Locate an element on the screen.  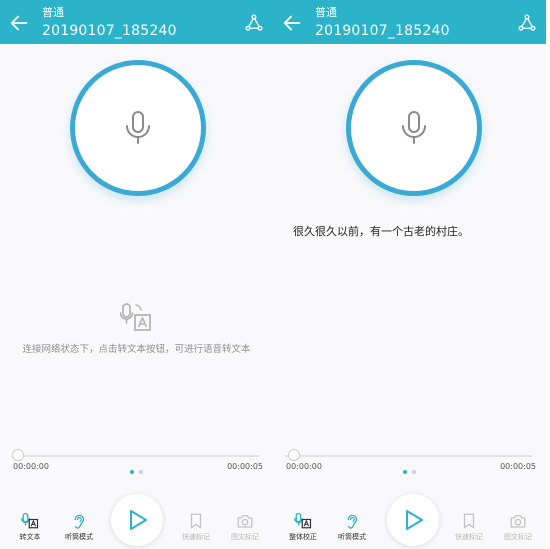
tool-label: 整体校正 is located at coordinates (303, 537).